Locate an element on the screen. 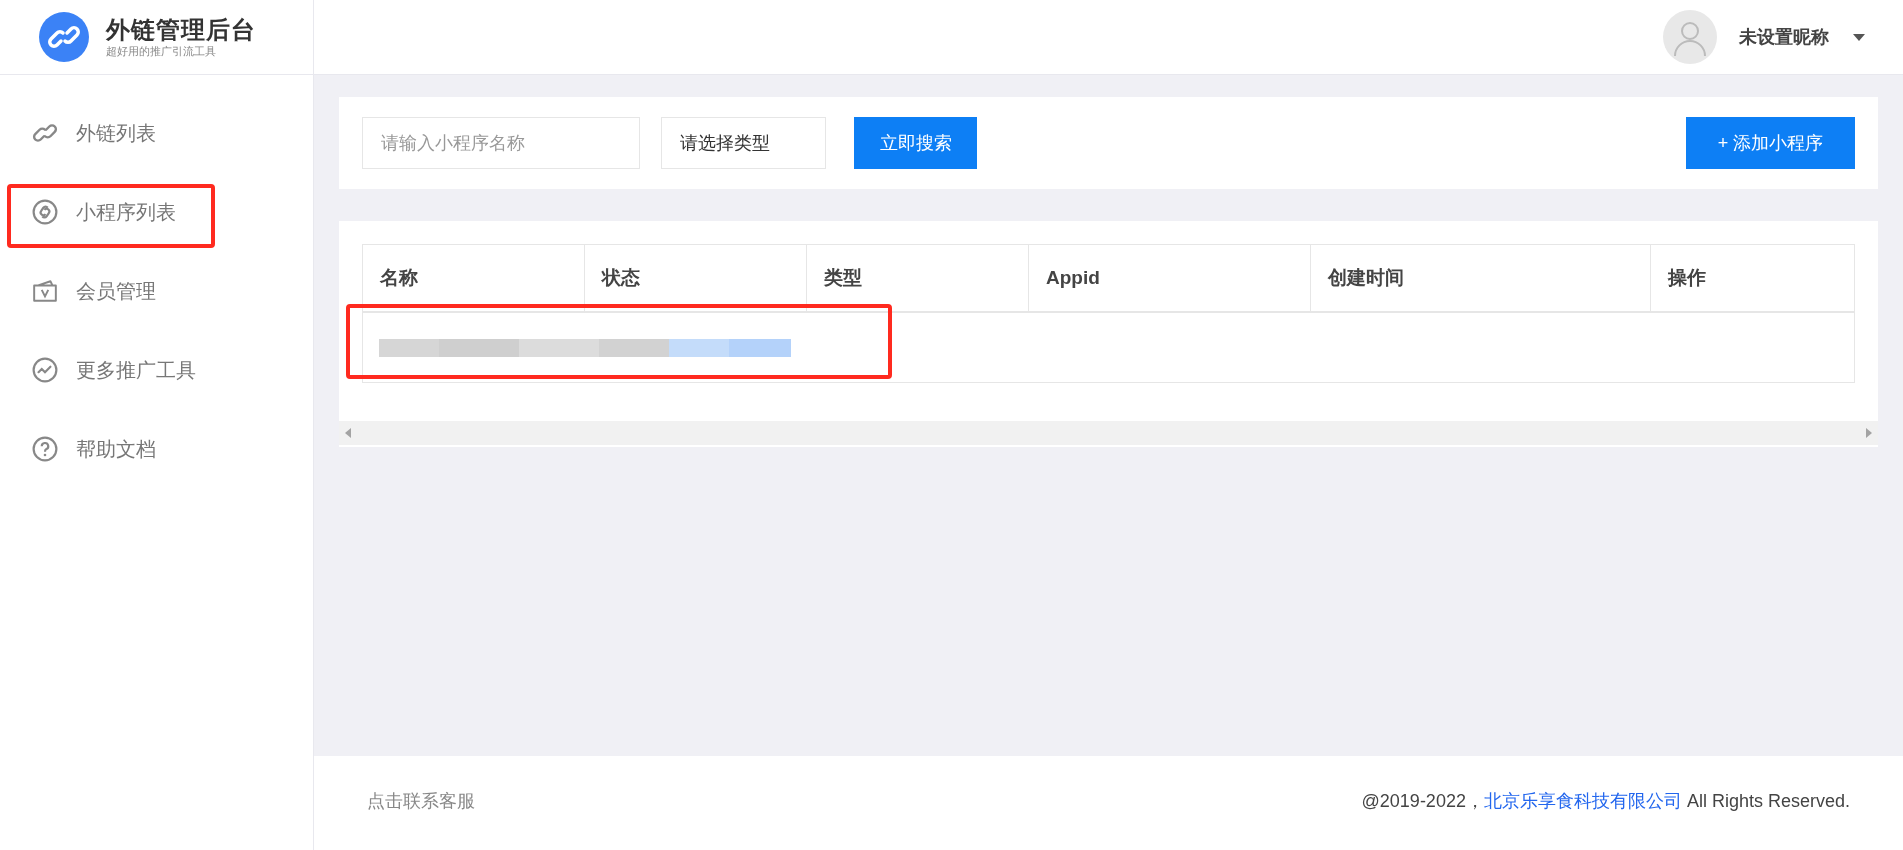  horizontal-scrollbar is located at coordinates (1108, 433).